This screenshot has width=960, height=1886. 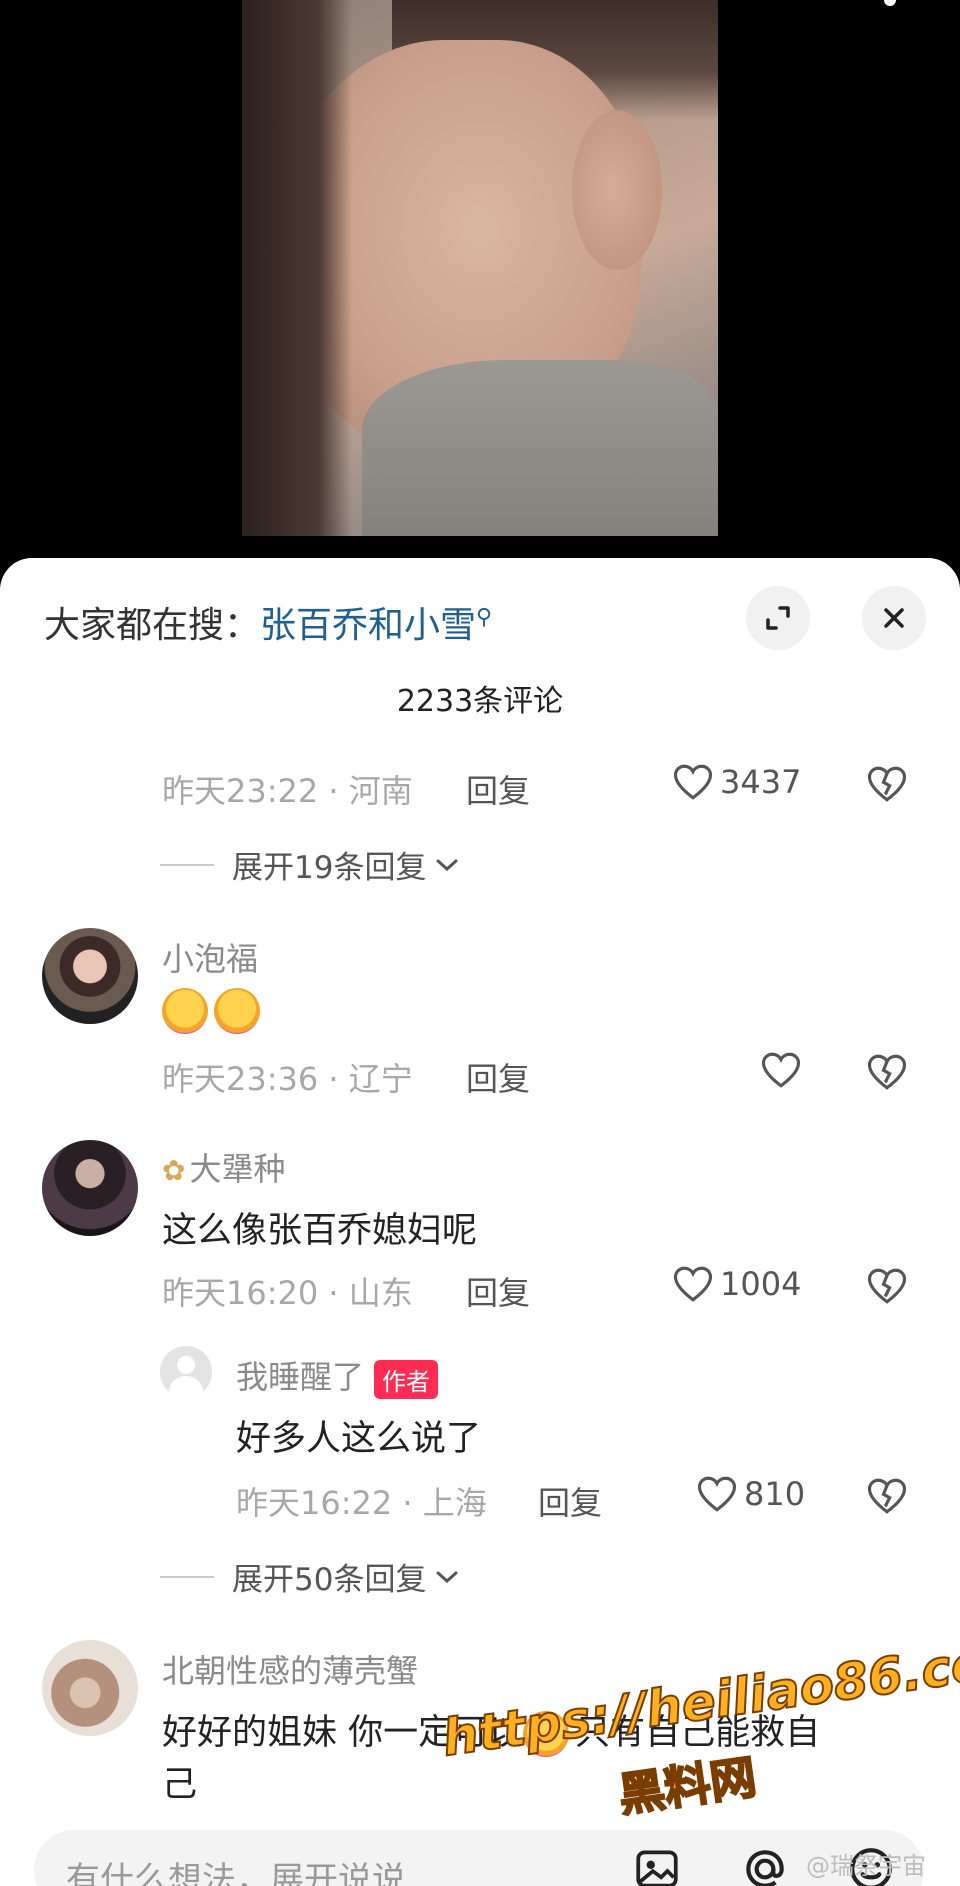 I want to click on trending-search-keyword: 张百乔和小雪, so click(x=368, y=625).